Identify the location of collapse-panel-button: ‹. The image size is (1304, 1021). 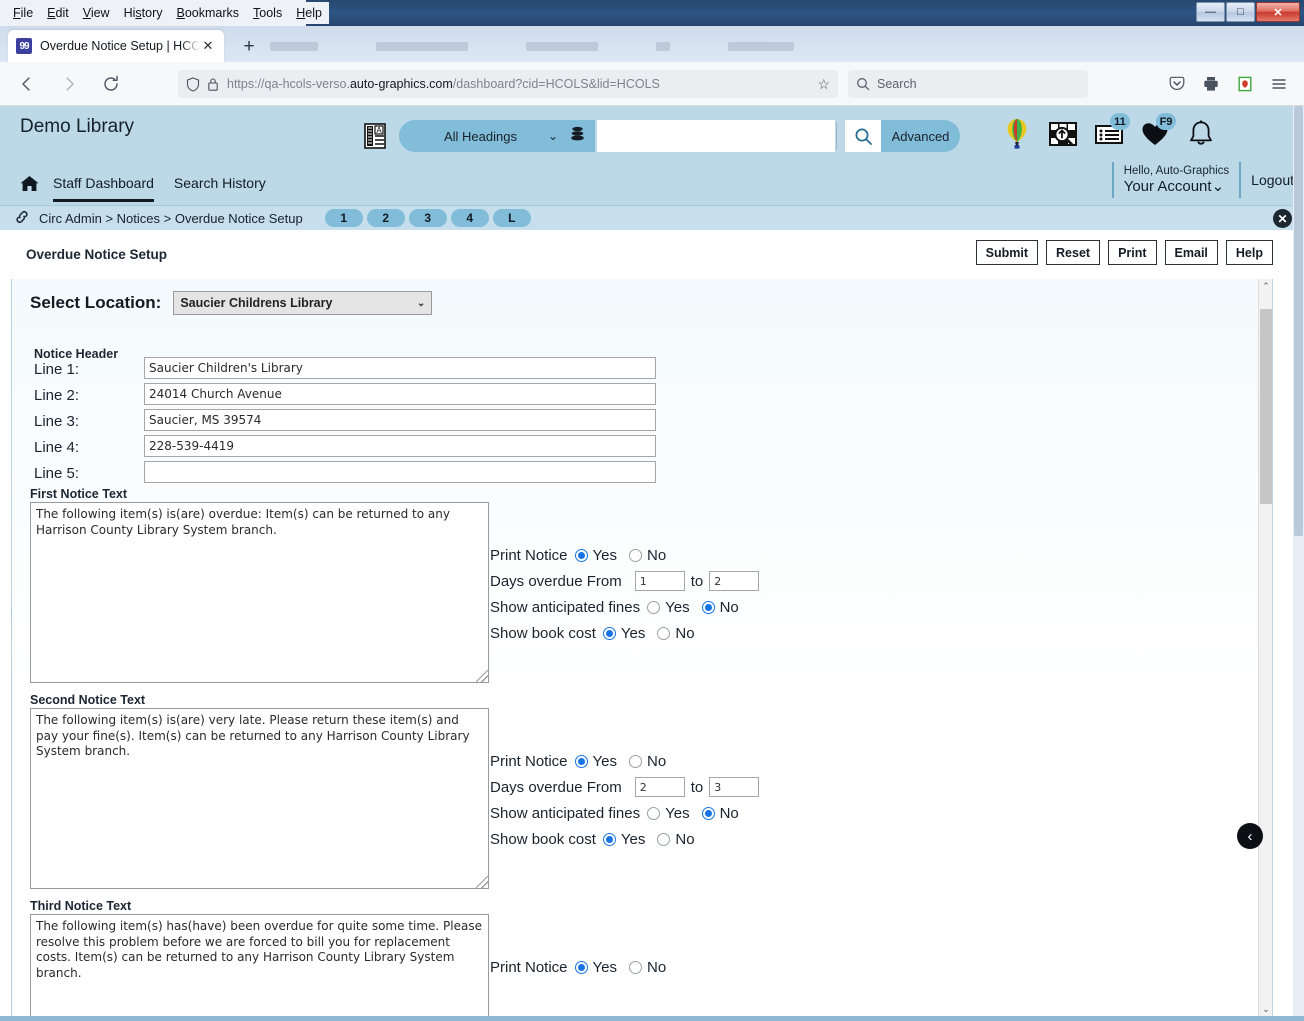
(1250, 836).